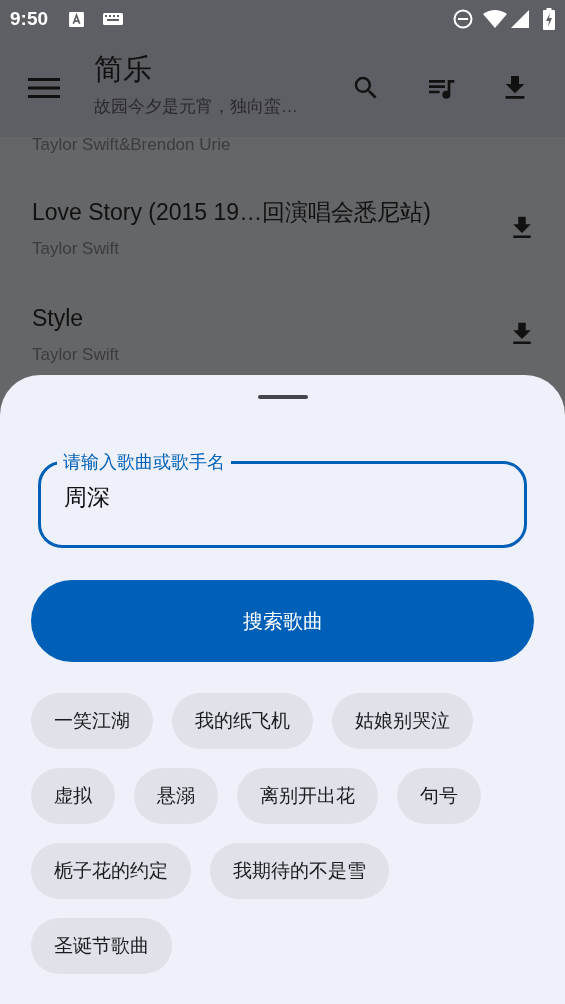 This screenshot has height=1004, width=565. Describe the element at coordinates (520, 19) in the screenshot. I see `signal-icon` at that location.